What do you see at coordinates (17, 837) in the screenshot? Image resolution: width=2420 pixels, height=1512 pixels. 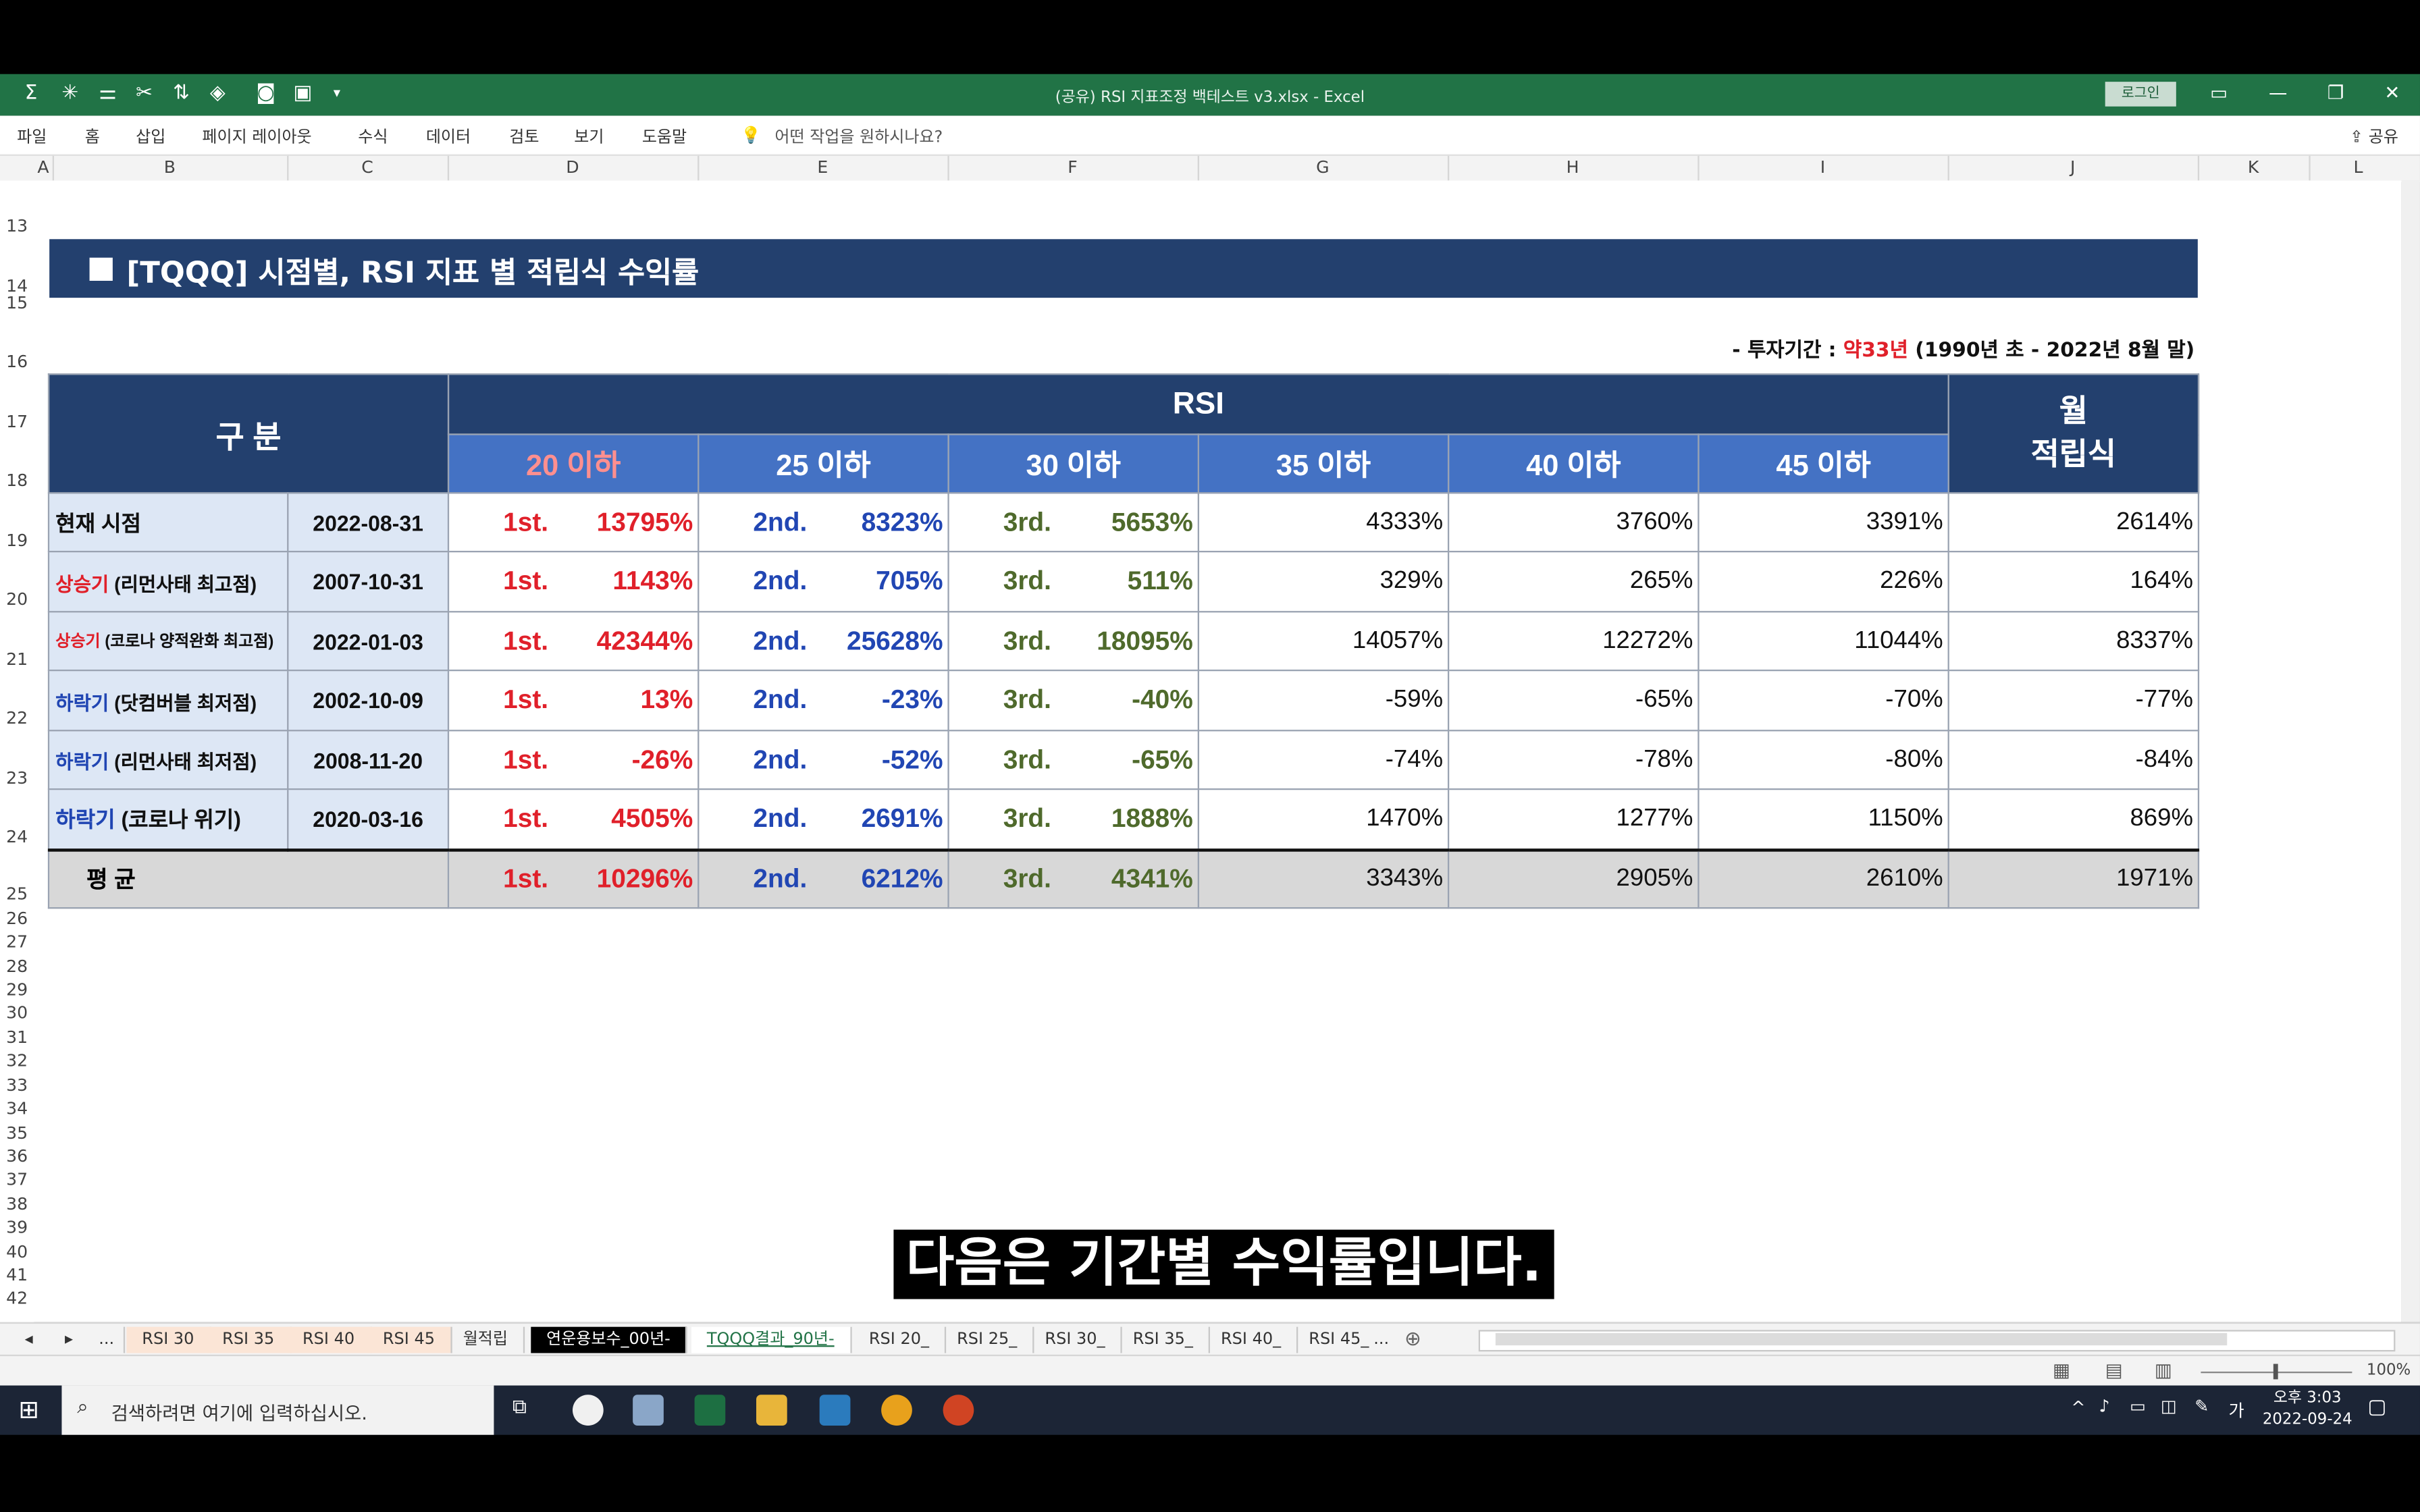 I see `row-header: 24` at bounding box center [17, 837].